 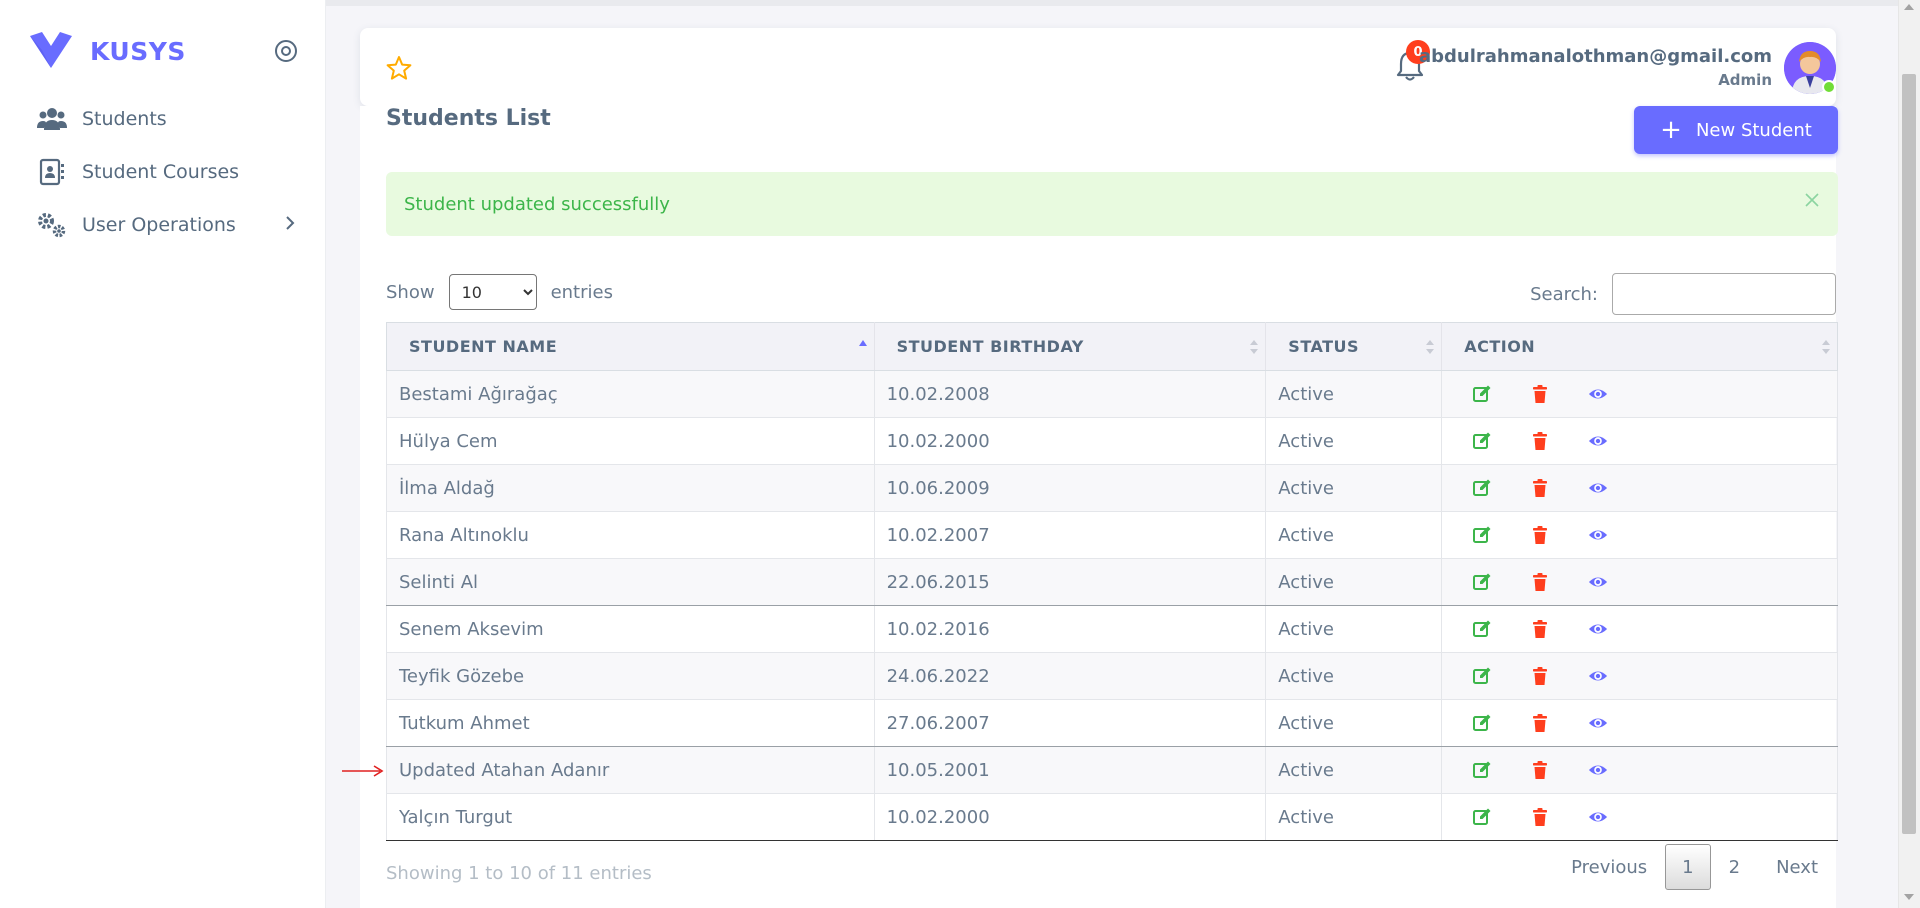 What do you see at coordinates (51, 50) in the screenshot?
I see `brand-logo-icon` at bounding box center [51, 50].